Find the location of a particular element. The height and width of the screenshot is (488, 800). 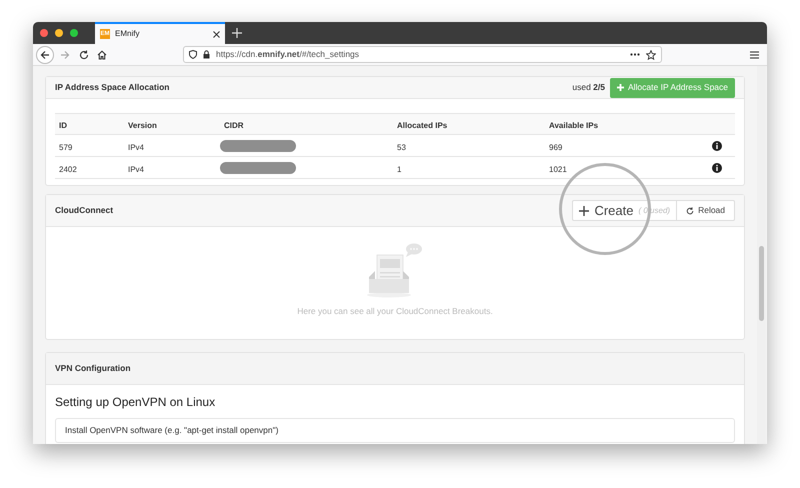

panel-title: CloudConnect is located at coordinates (84, 210).